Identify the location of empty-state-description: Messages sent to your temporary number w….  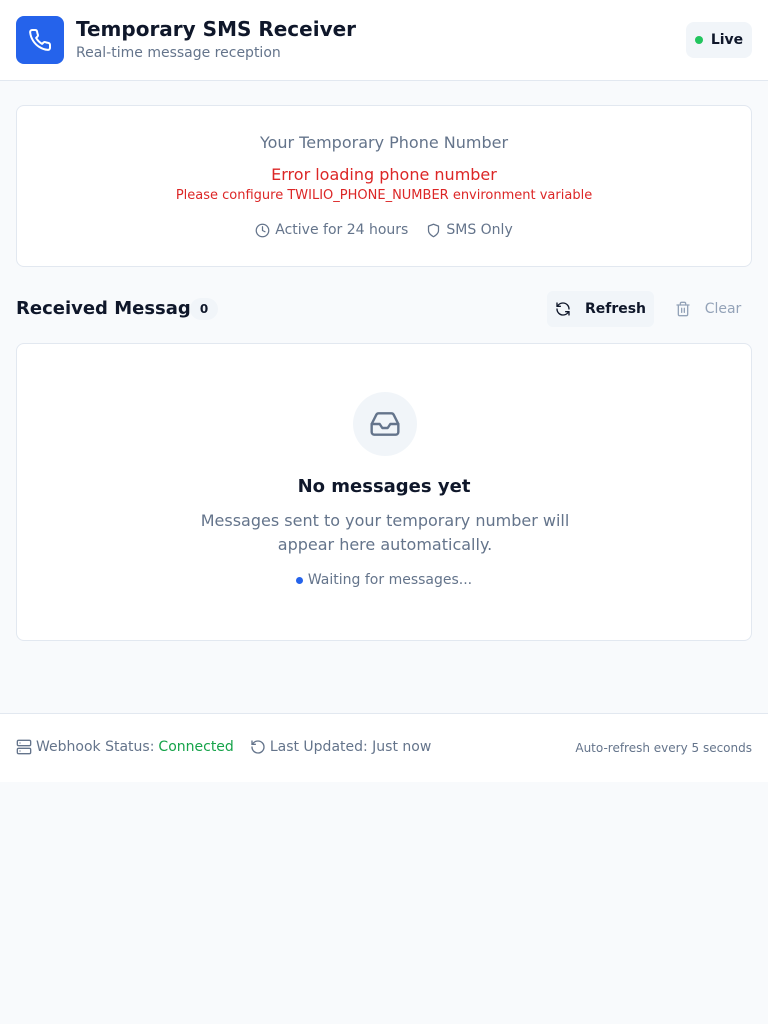
(385, 532).